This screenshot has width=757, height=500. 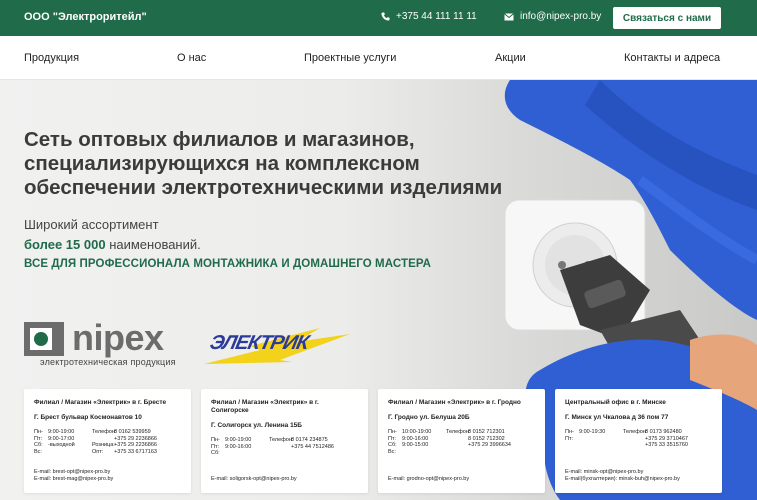 I want to click on nipex-mark-icon, so click(x=44, y=339).